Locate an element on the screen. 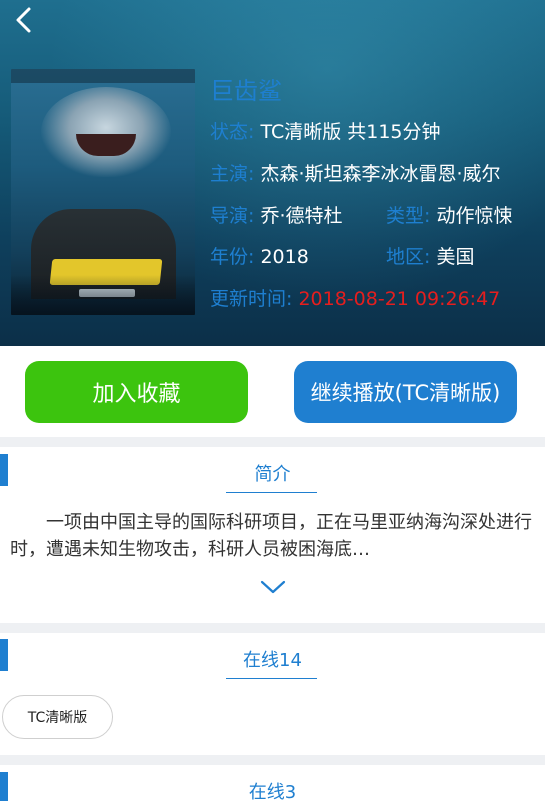 Image resolution: width=545 pixels, height=801 pixels. source-heading: 在线14 is located at coordinates (272, 659).